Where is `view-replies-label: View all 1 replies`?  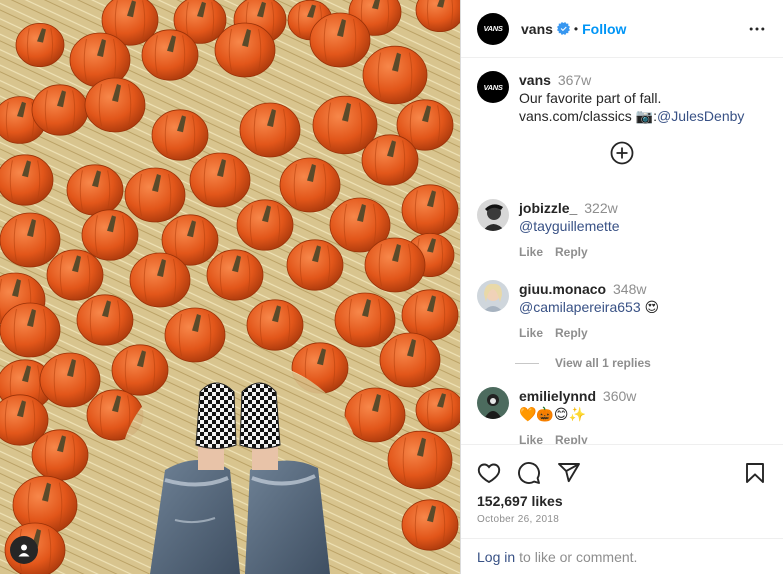
view-replies-label: View all 1 replies is located at coordinates (603, 363).